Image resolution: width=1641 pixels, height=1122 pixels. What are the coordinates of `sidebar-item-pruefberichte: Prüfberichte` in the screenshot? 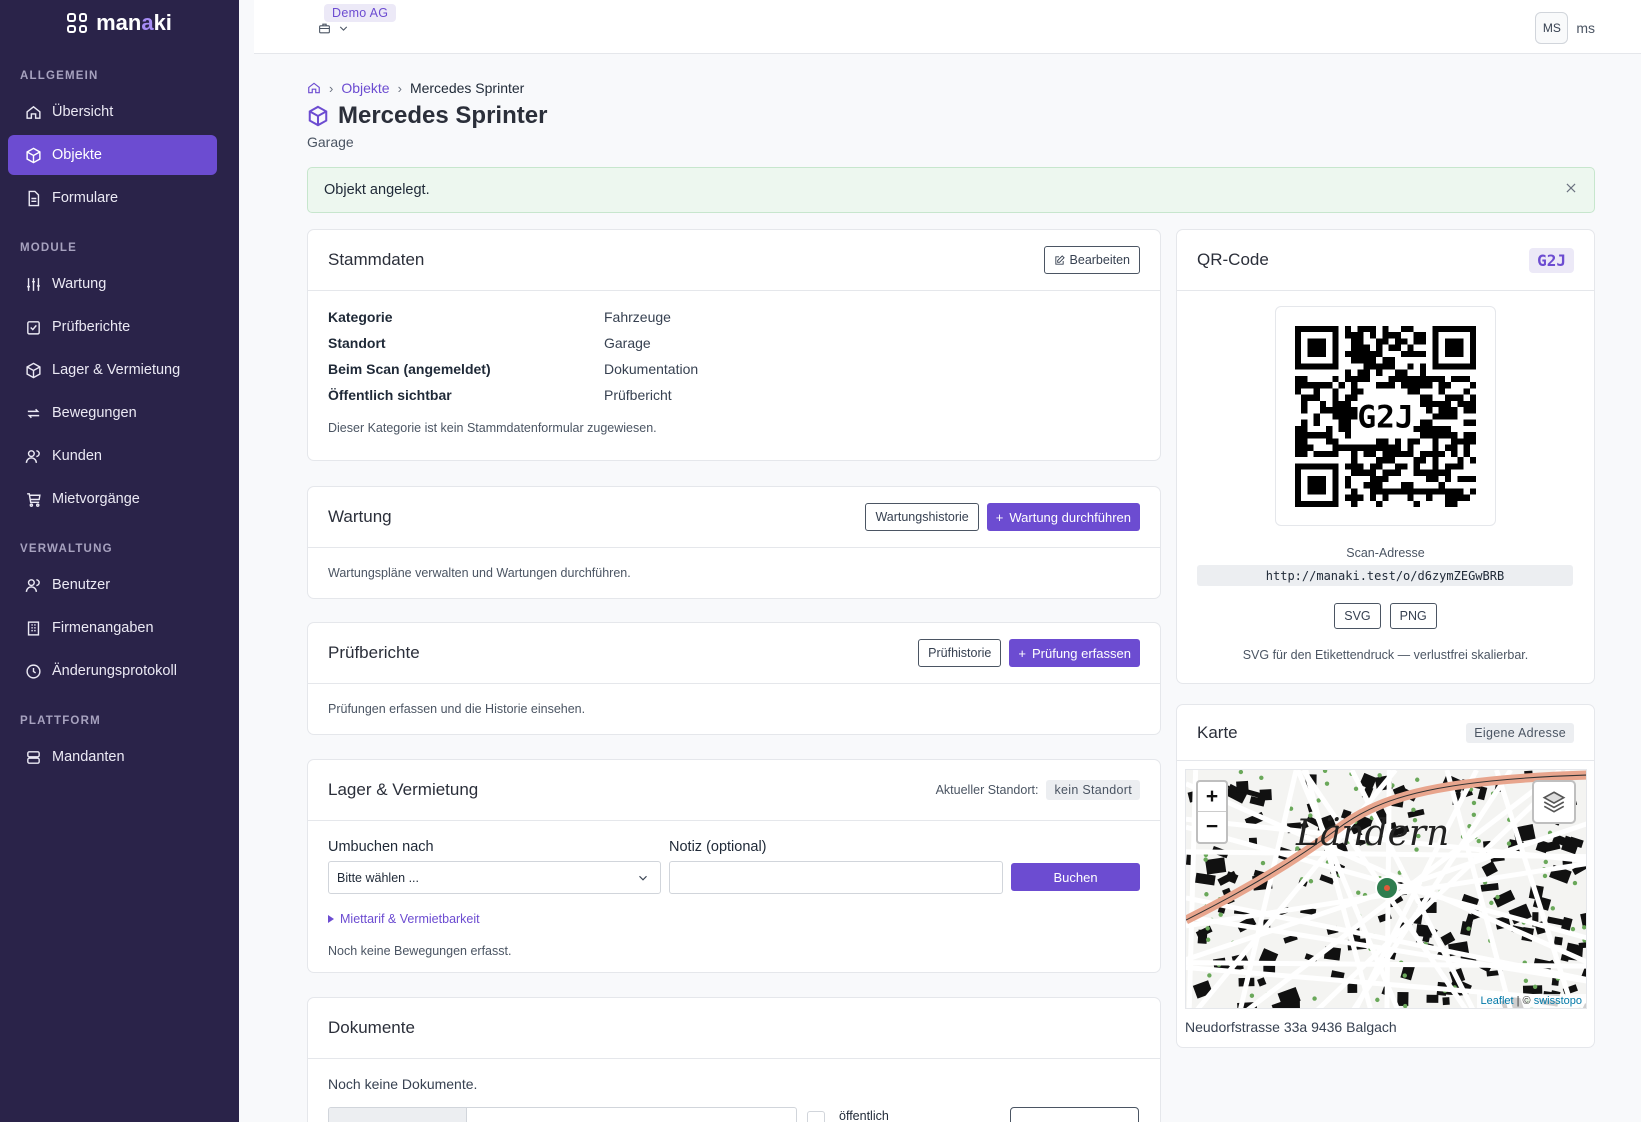 It's located at (112, 327).